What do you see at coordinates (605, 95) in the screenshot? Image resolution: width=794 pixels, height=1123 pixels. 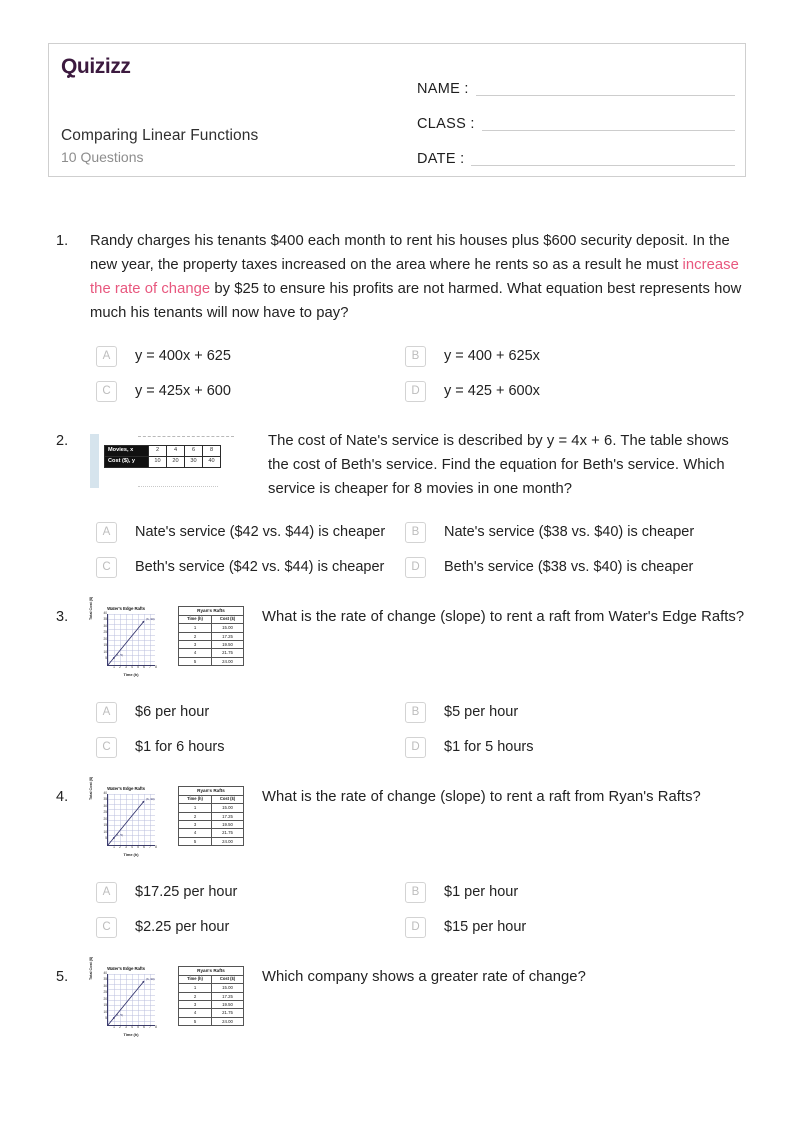 I see `name-field-input` at bounding box center [605, 95].